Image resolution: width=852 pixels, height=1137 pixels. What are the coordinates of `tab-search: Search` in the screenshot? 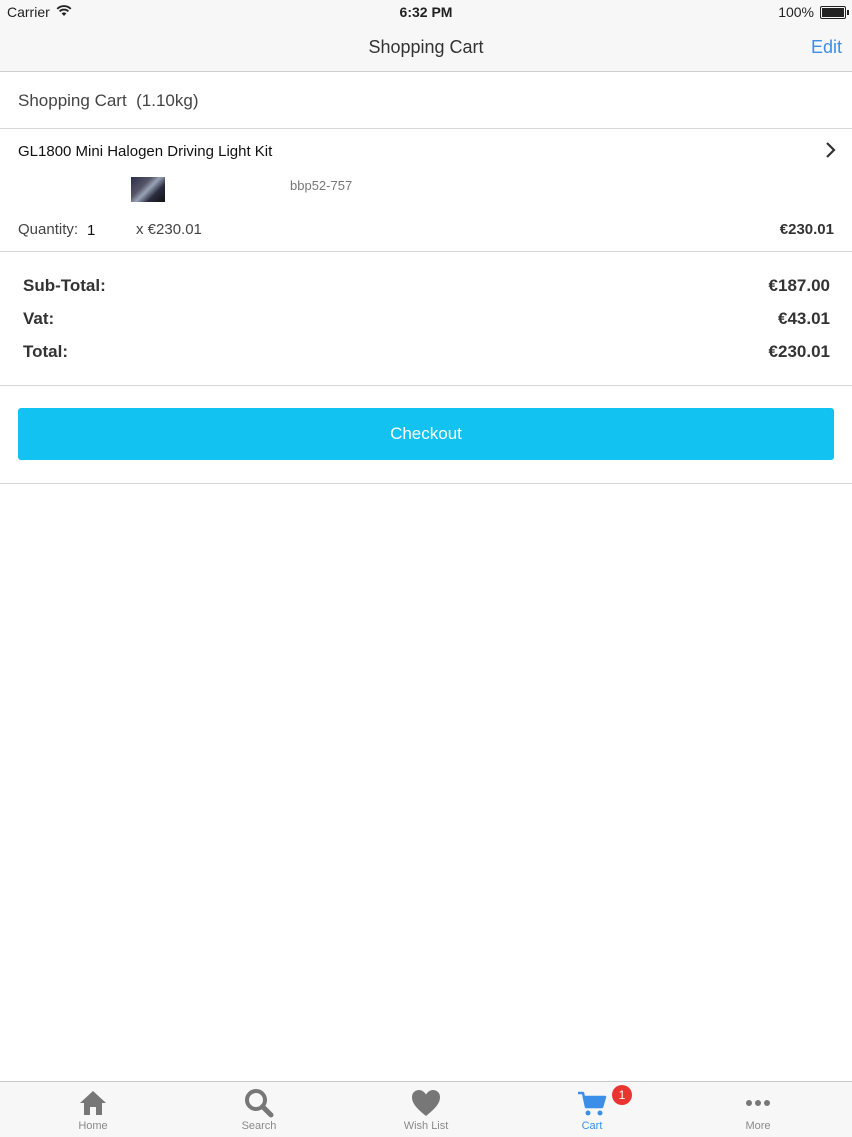 It's located at (259, 1109).